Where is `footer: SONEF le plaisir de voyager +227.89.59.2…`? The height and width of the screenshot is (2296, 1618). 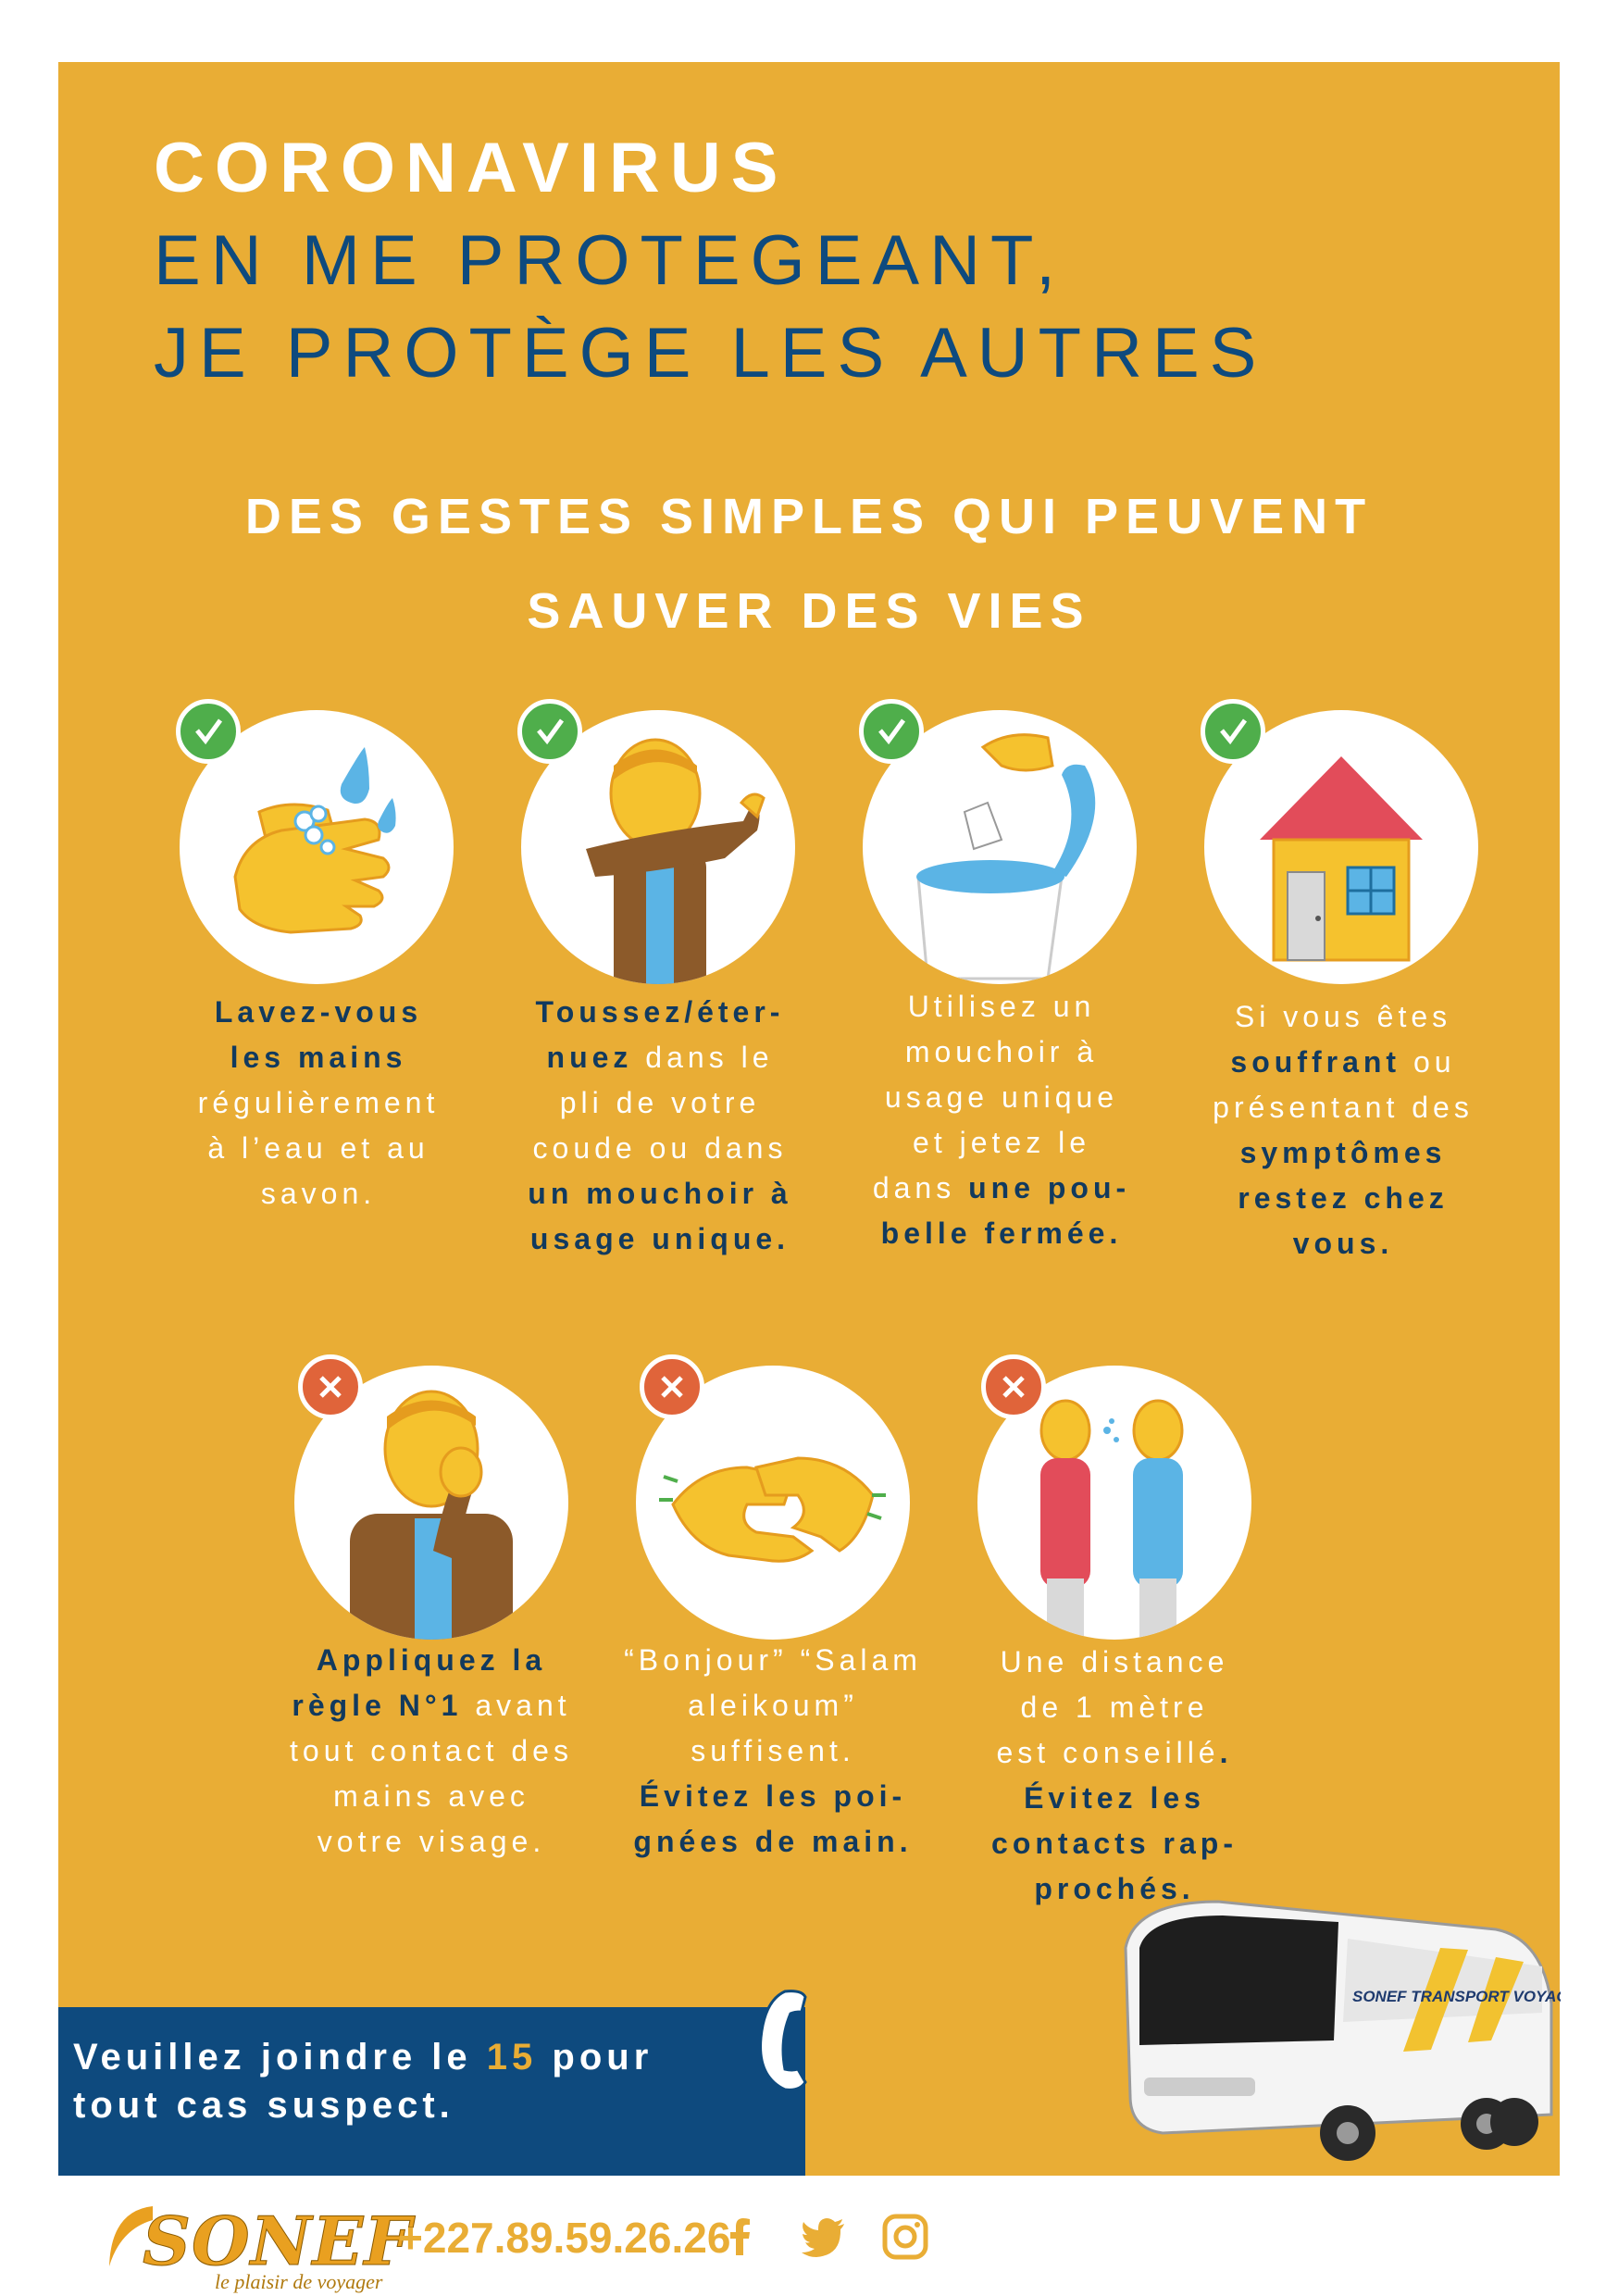
footer: SONEF le plaisir de voyager +227.89.59.2… is located at coordinates (809, 2236).